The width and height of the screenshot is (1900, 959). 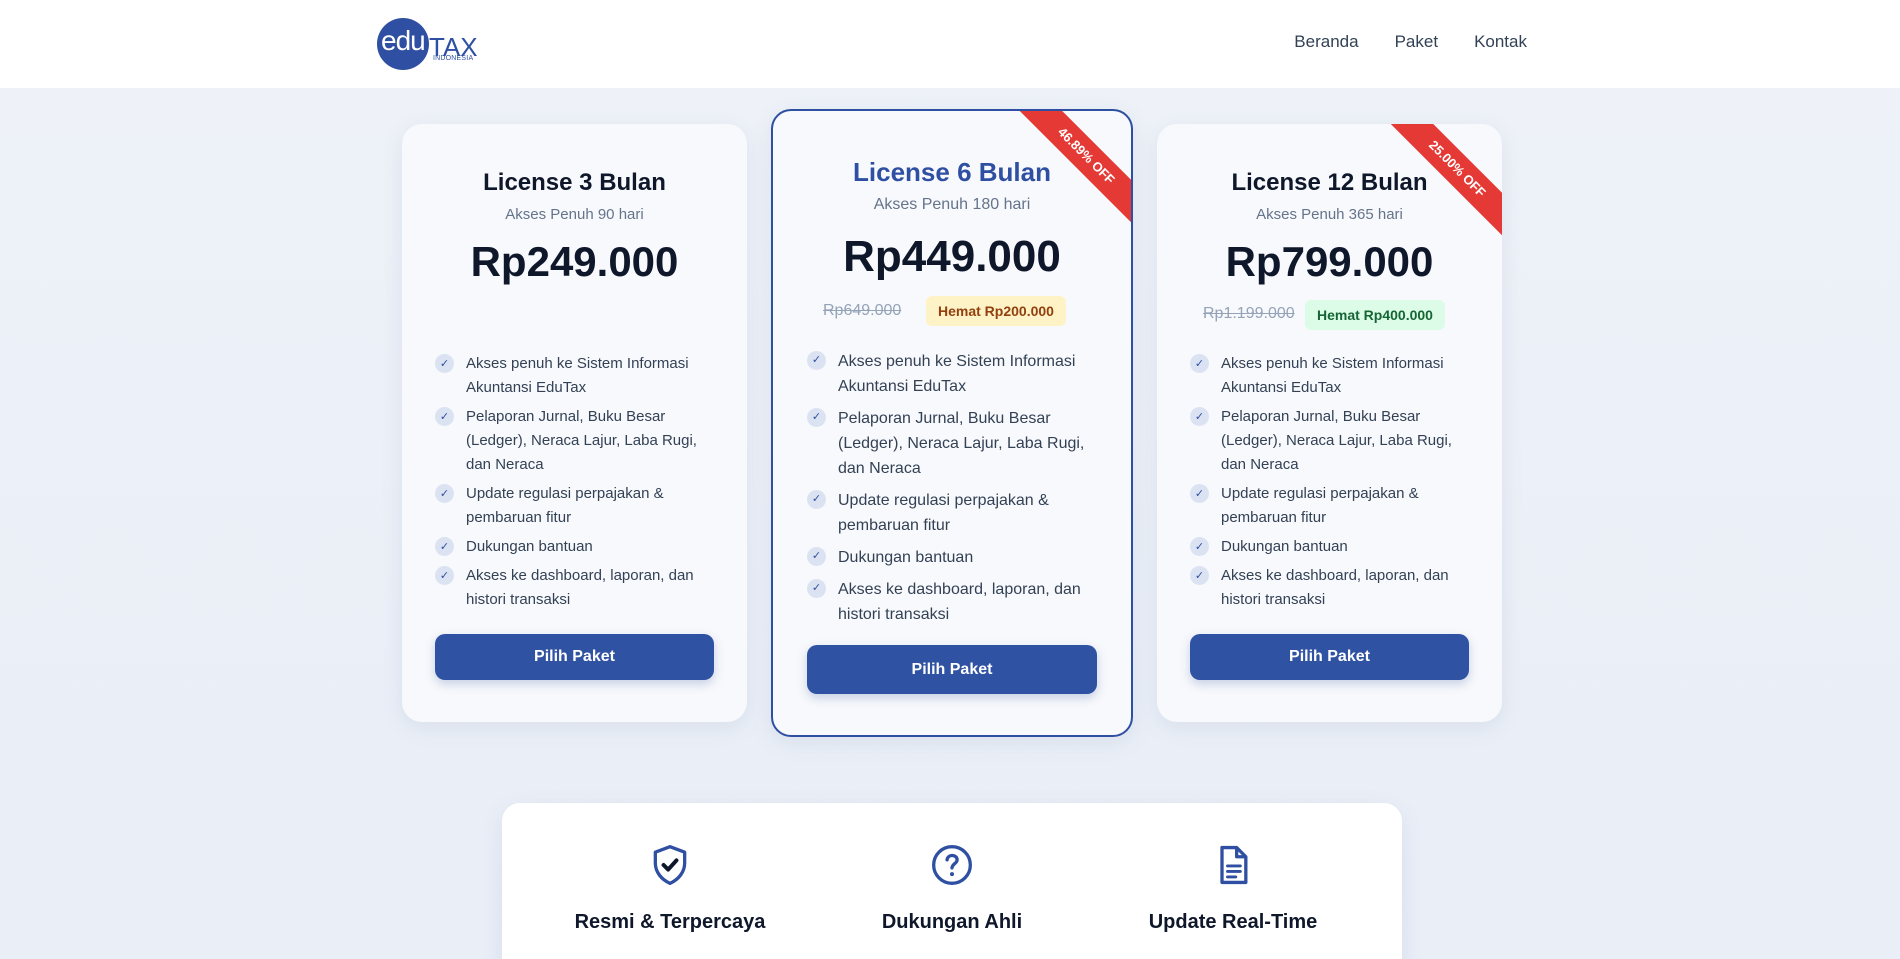 What do you see at coordinates (1329, 182) in the screenshot?
I see `plan-title: License 12 Bulan` at bounding box center [1329, 182].